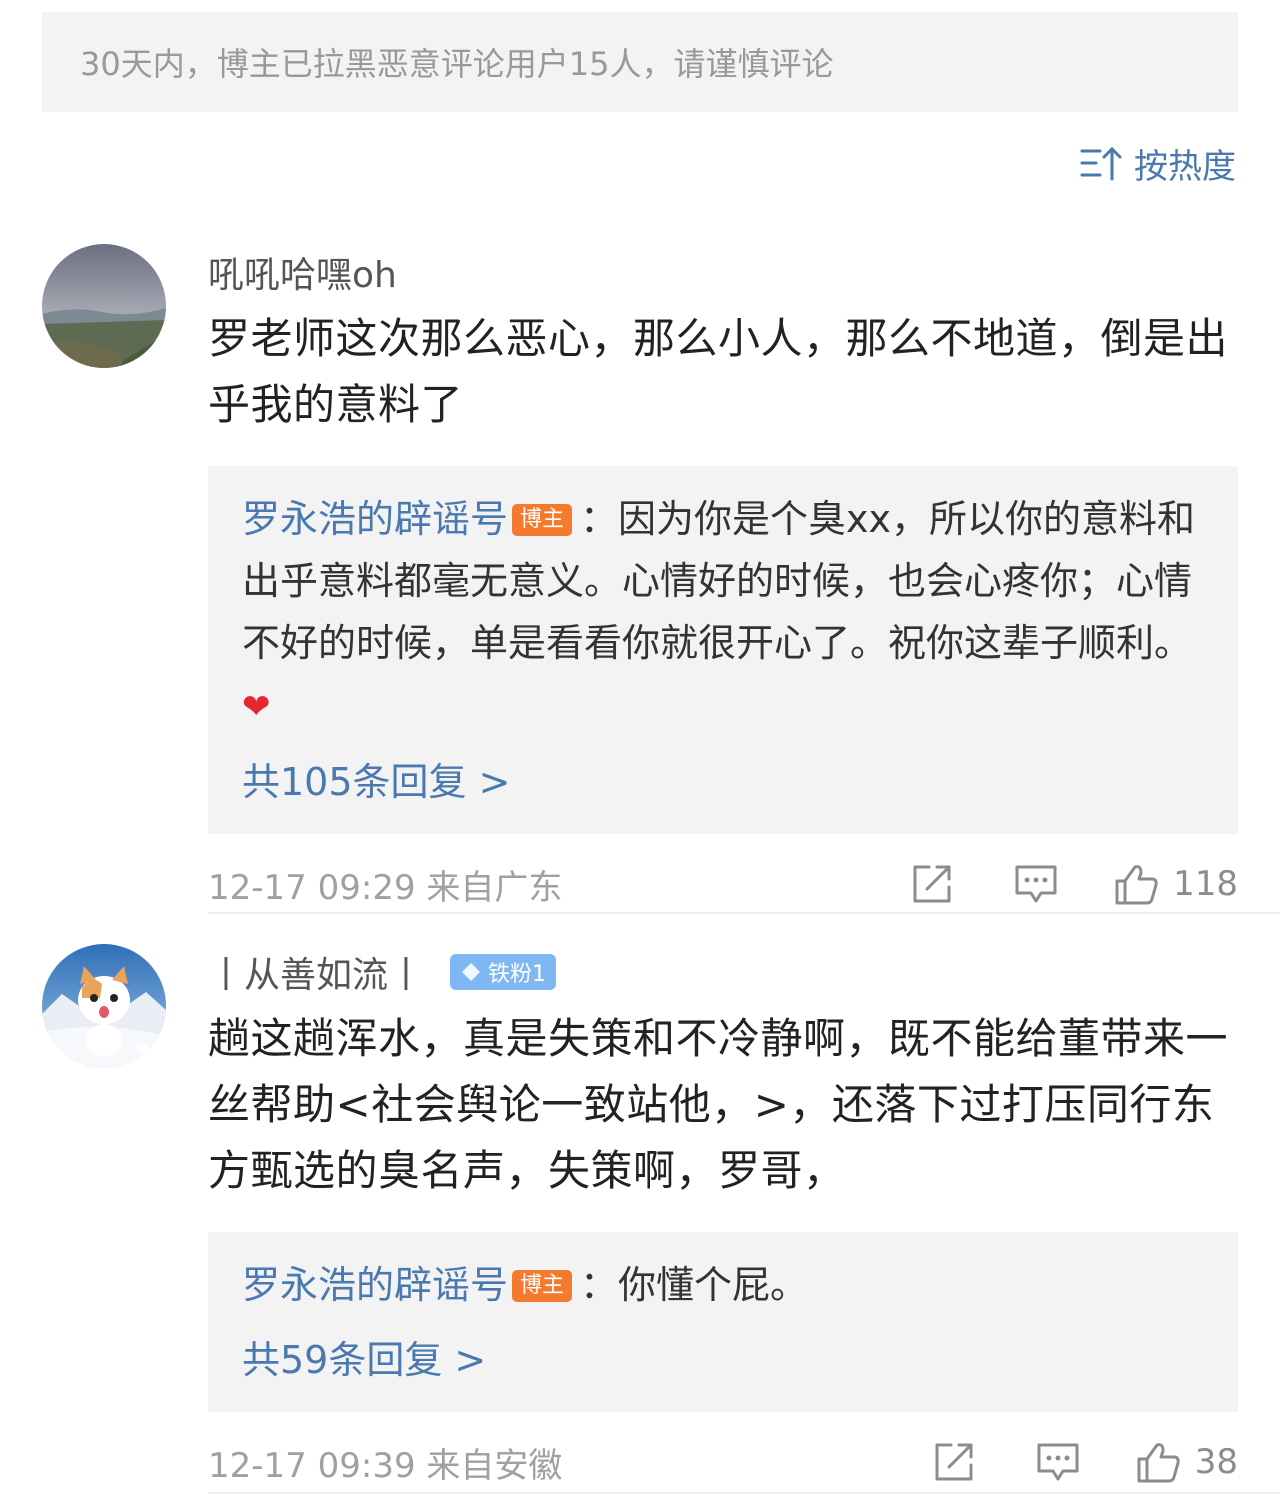 The height and width of the screenshot is (1500, 1280). I want to click on reply-count-link: 共105条回复 >, so click(723, 782).